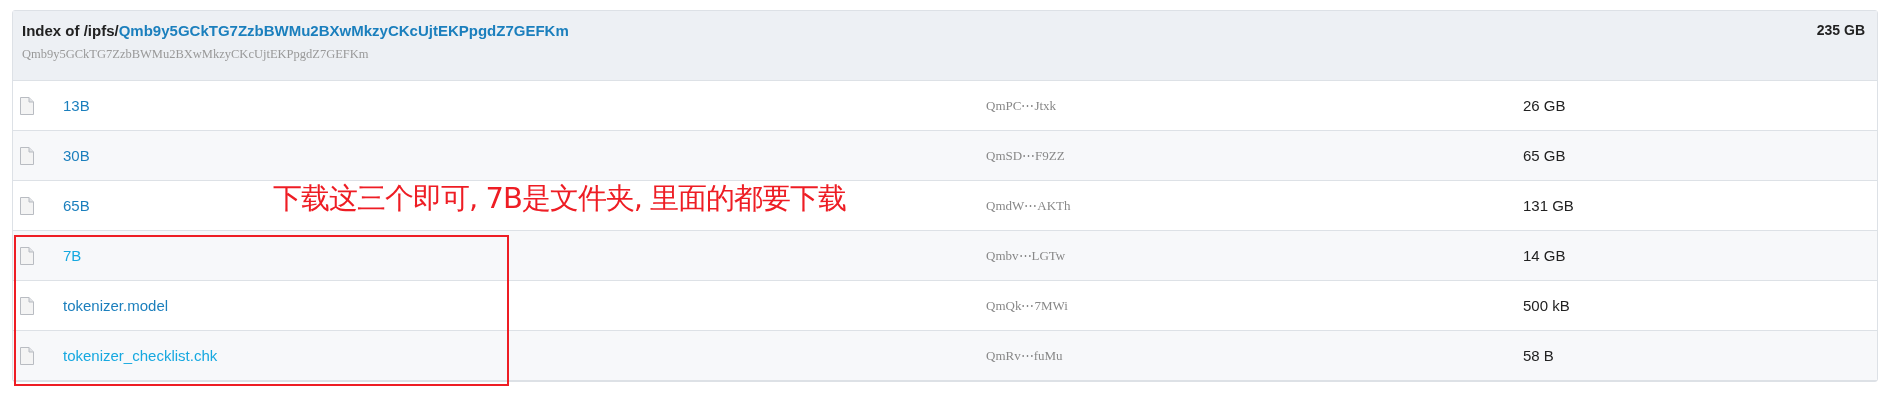 This screenshot has height=415, width=1893. What do you see at coordinates (1026, 255) in the screenshot?
I see `file-hash: Qmbv⋯LGTw` at bounding box center [1026, 255].